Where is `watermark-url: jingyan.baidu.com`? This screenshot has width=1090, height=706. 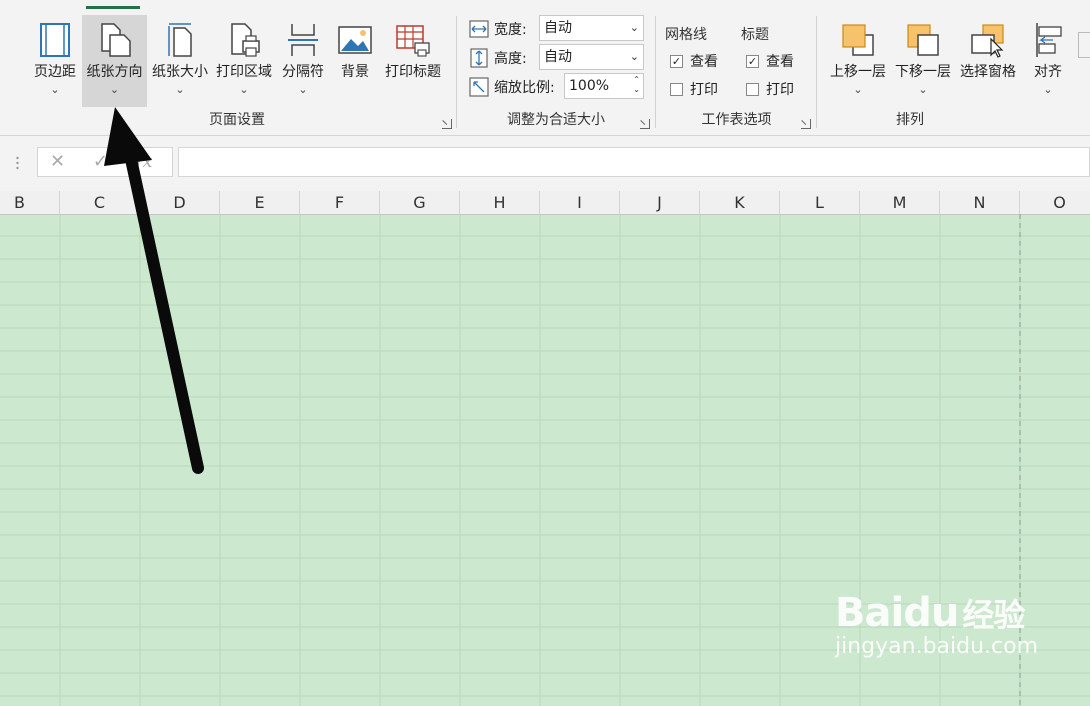
watermark-url: jingyan.baidu.com is located at coordinates (937, 646).